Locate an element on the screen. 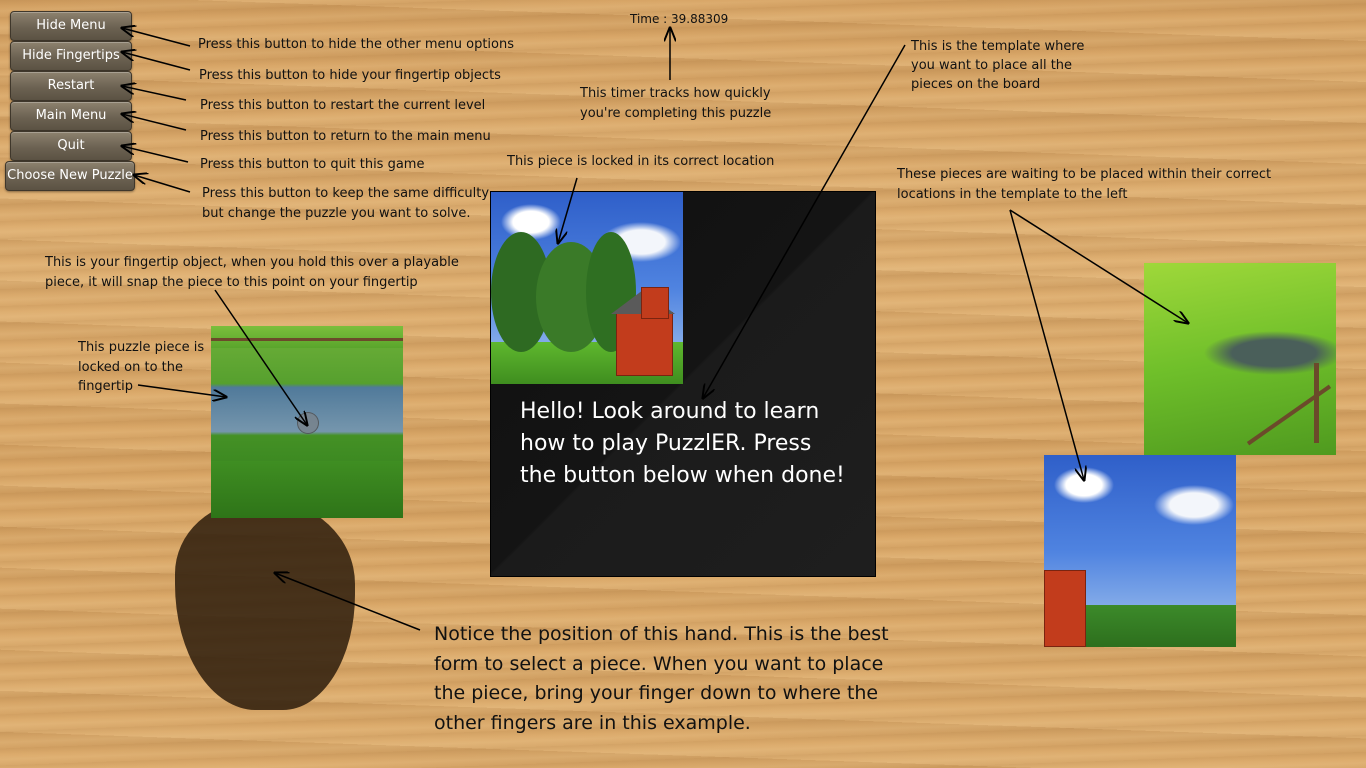 The width and height of the screenshot is (1366, 768). arrow-fingertip is located at coordinates (260, 357).